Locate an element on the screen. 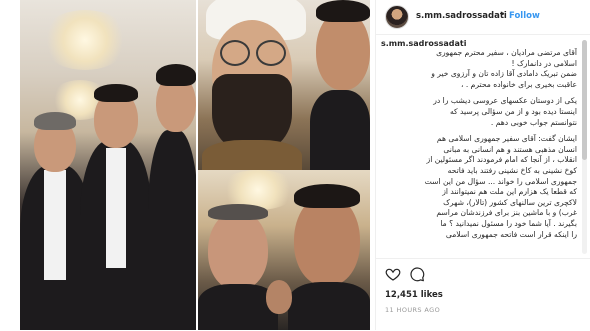 This screenshot has height=331, width=590. caption-scrollbar is located at coordinates (584, 147).